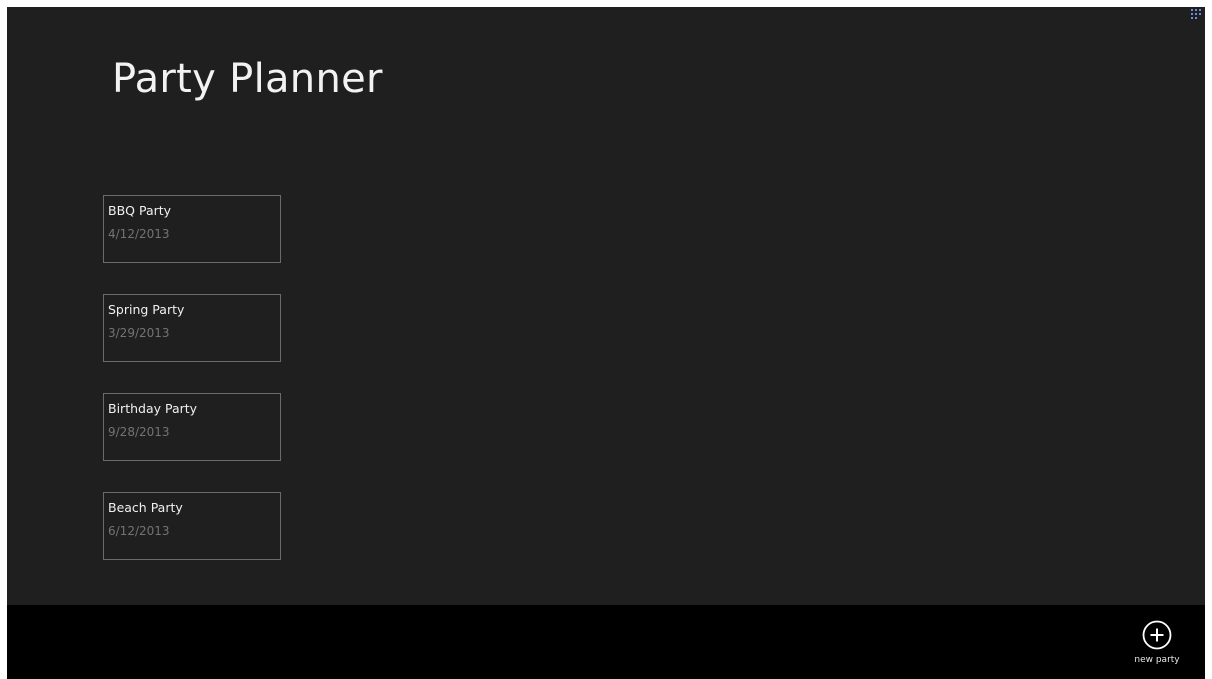 The height and width of the screenshot is (679, 1212). What do you see at coordinates (192, 328) in the screenshot?
I see `party-tile-spring: Spring Party 3/29/2013` at bounding box center [192, 328].